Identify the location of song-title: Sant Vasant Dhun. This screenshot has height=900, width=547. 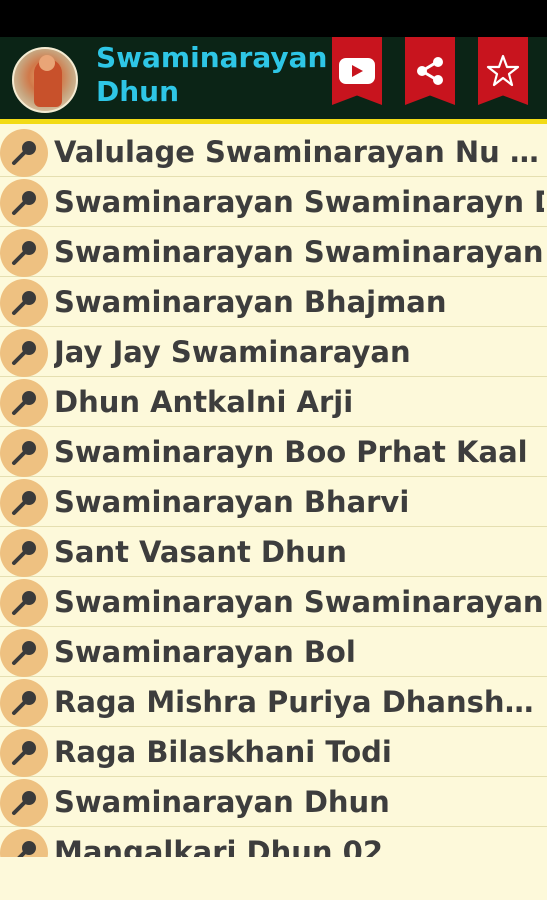
(200, 552).